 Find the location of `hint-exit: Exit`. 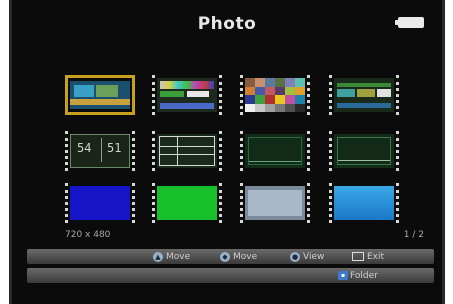

hint-exit: Exit is located at coordinates (368, 256).